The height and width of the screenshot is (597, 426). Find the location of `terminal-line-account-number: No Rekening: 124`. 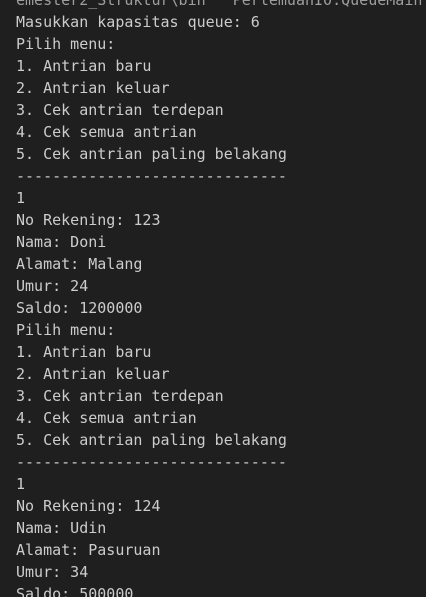

terminal-line-account-number: No Rekening: 124 is located at coordinates (88, 506).